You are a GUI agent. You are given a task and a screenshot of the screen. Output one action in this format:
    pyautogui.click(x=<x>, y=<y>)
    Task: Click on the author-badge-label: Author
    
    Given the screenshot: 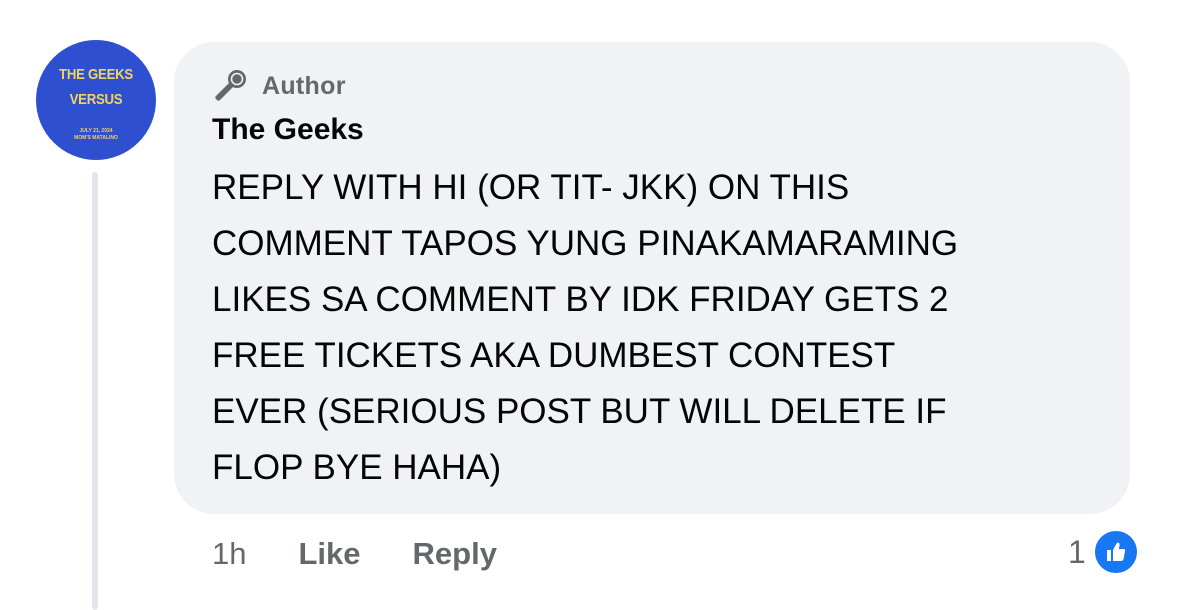 What is the action you would take?
    pyautogui.click(x=304, y=85)
    